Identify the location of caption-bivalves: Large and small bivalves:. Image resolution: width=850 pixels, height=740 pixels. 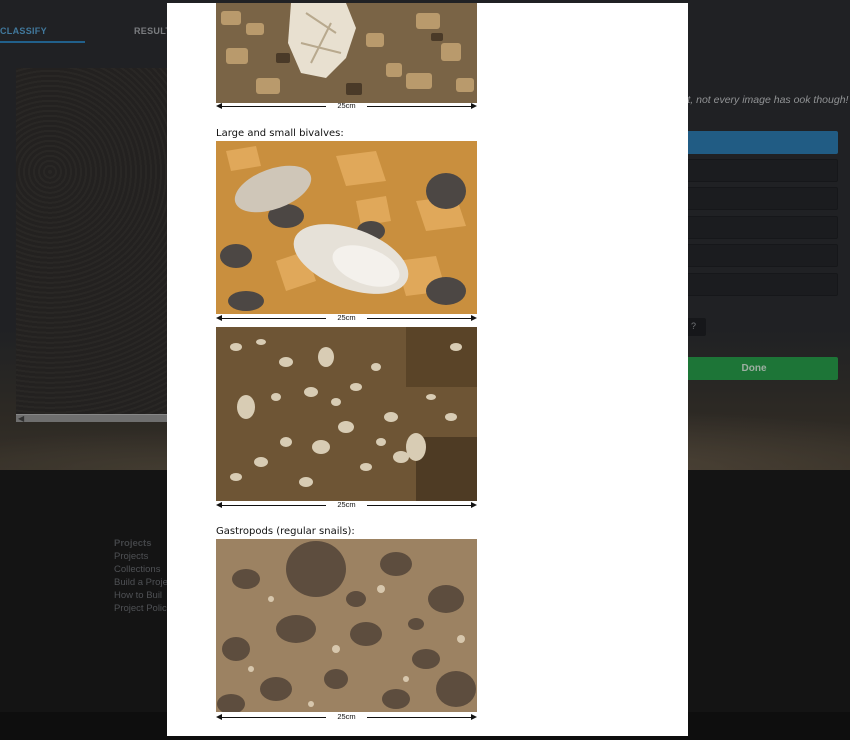
(280, 133).